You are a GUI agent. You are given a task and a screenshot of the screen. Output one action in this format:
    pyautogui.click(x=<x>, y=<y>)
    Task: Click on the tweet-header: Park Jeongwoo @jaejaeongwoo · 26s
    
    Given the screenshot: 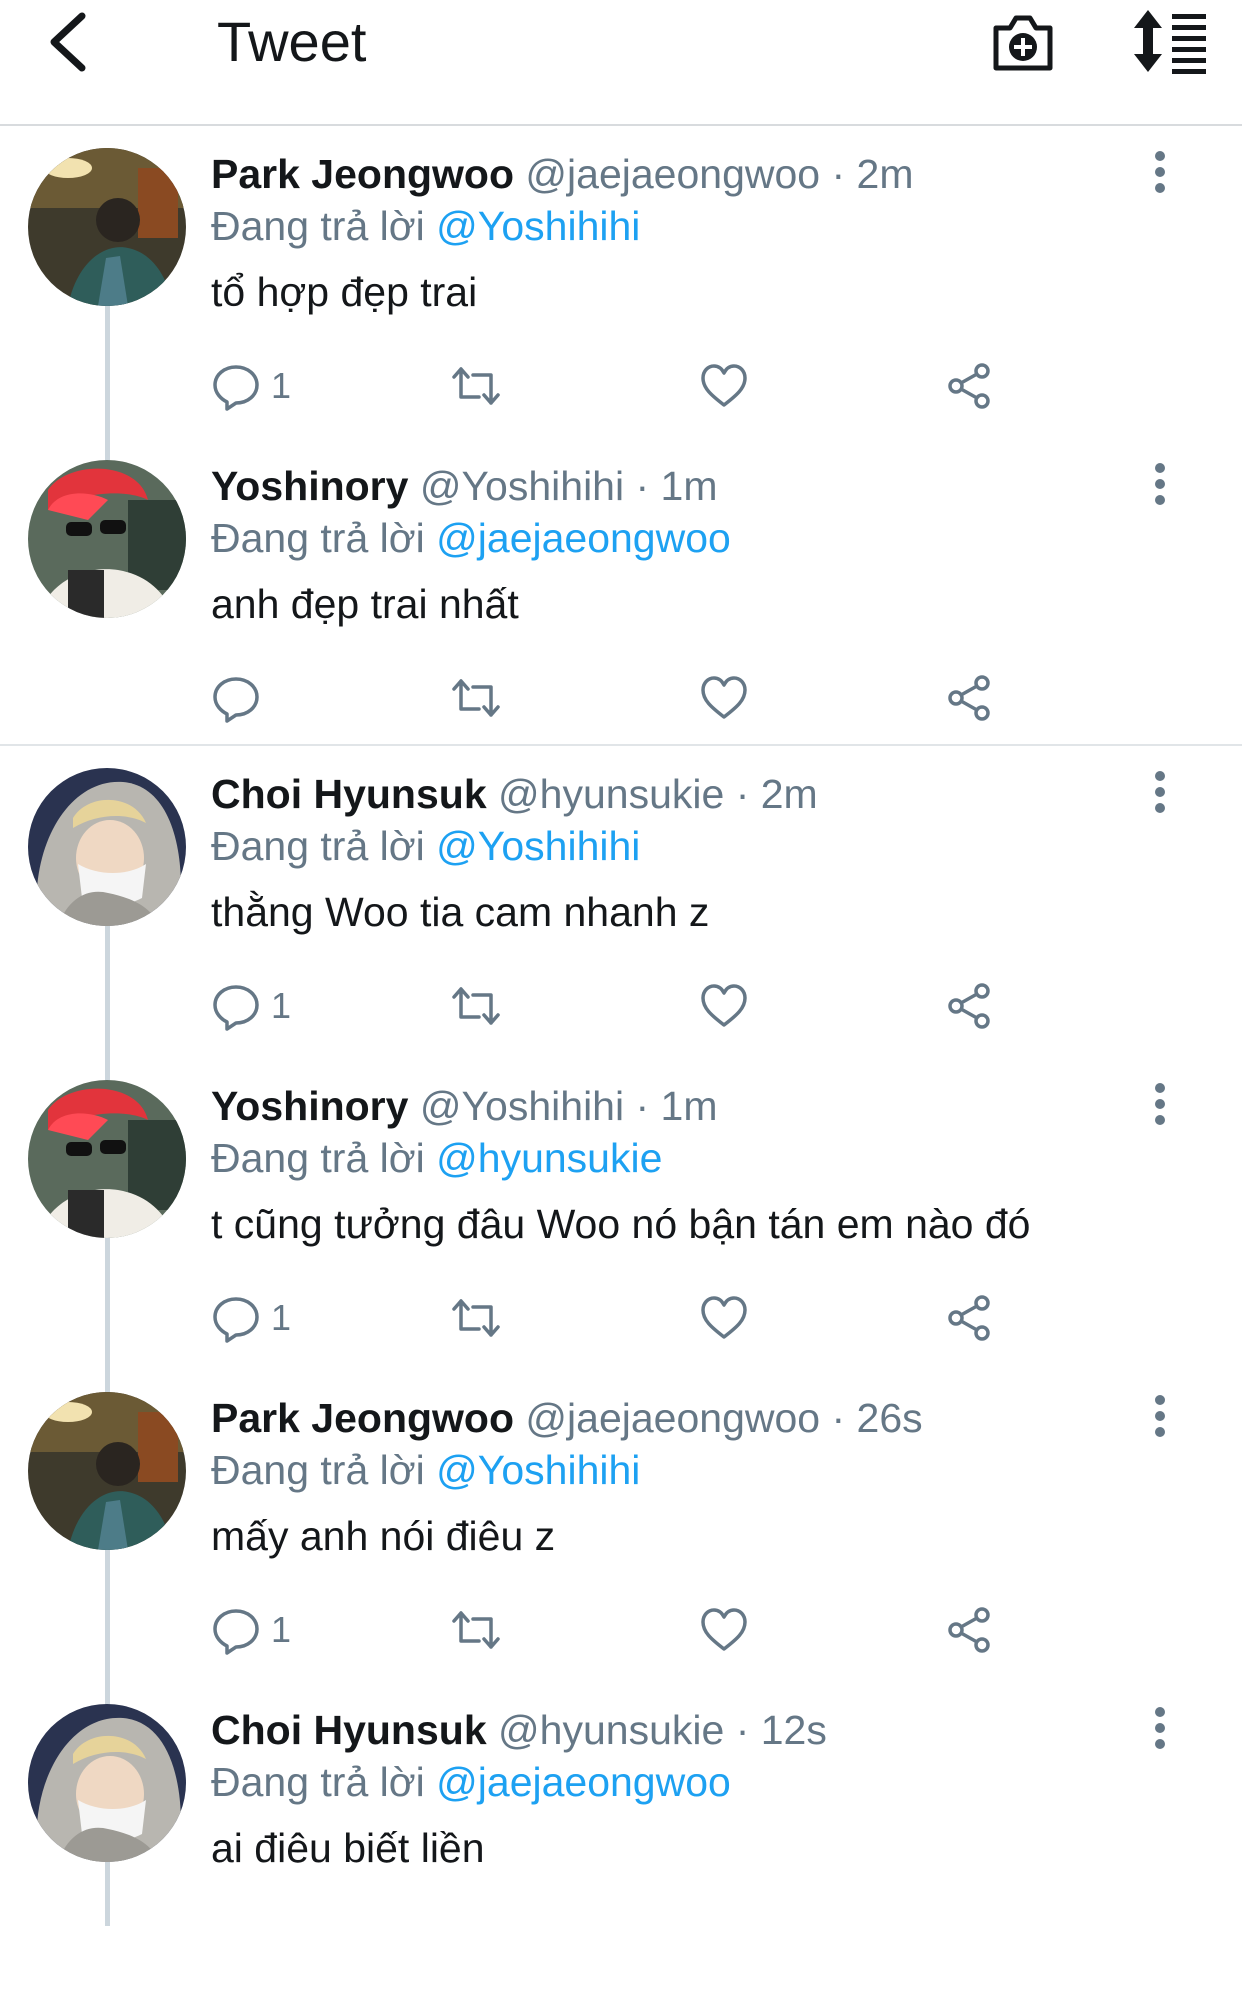 What is the action you would take?
    pyautogui.click(x=567, y=1418)
    